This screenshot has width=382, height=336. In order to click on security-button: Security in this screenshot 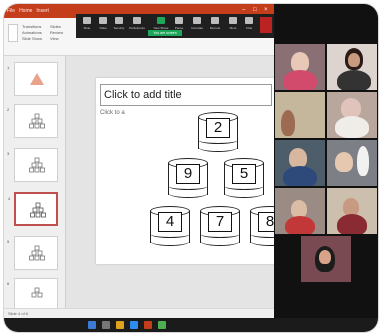, I will do `click(119, 25)`.